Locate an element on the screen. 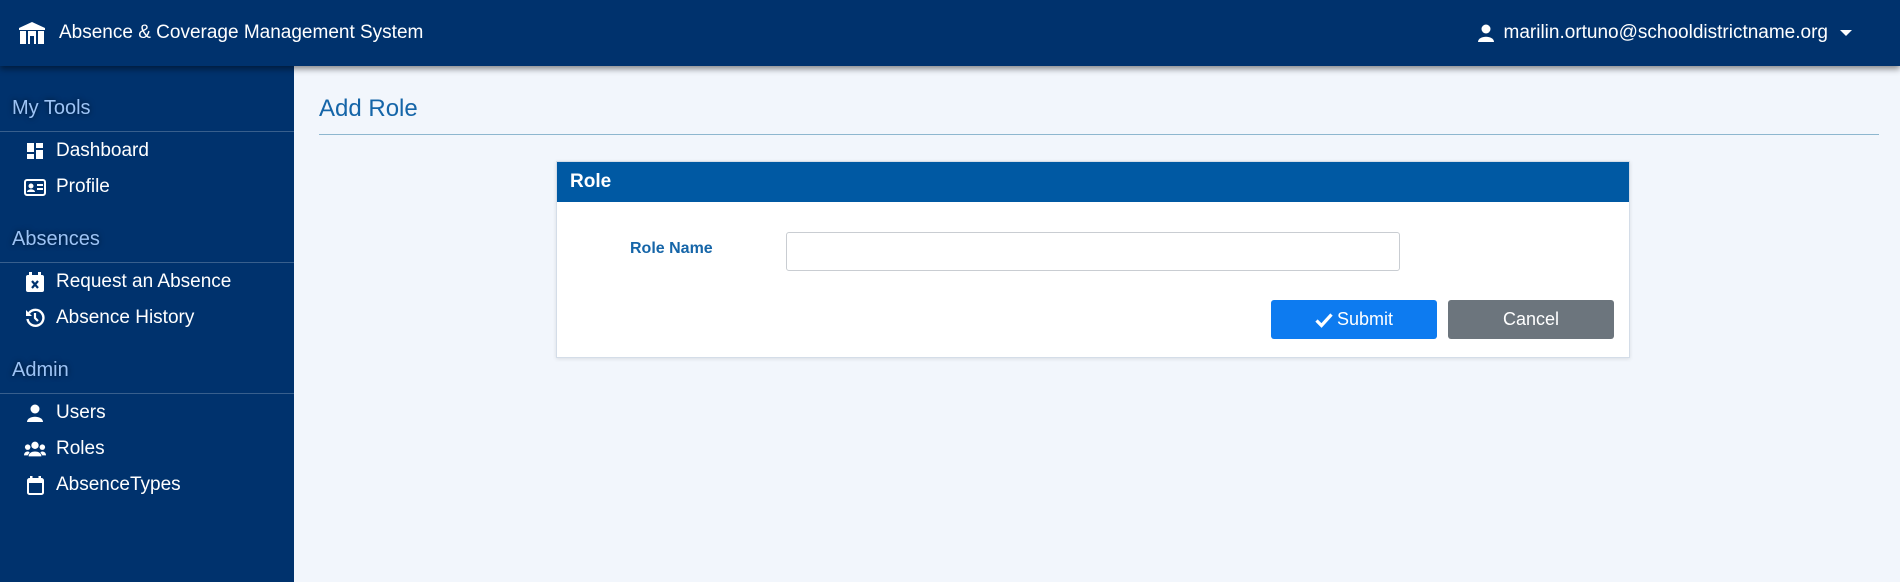 The image size is (1900, 582). history-icon is located at coordinates (35, 318).